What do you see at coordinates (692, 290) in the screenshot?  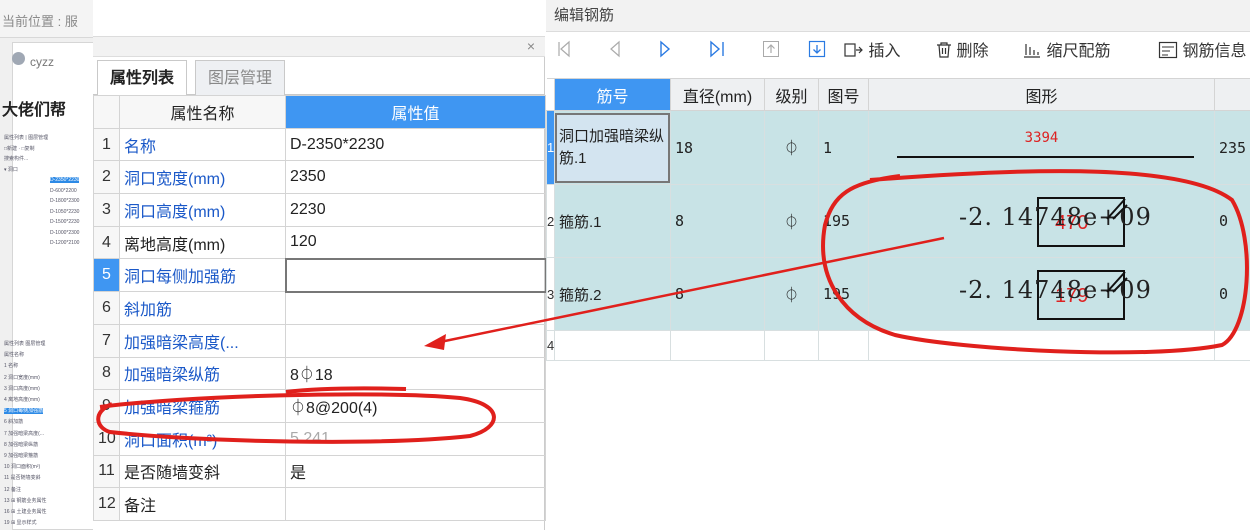 I see `annotation-arrow-line` at bounding box center [692, 290].